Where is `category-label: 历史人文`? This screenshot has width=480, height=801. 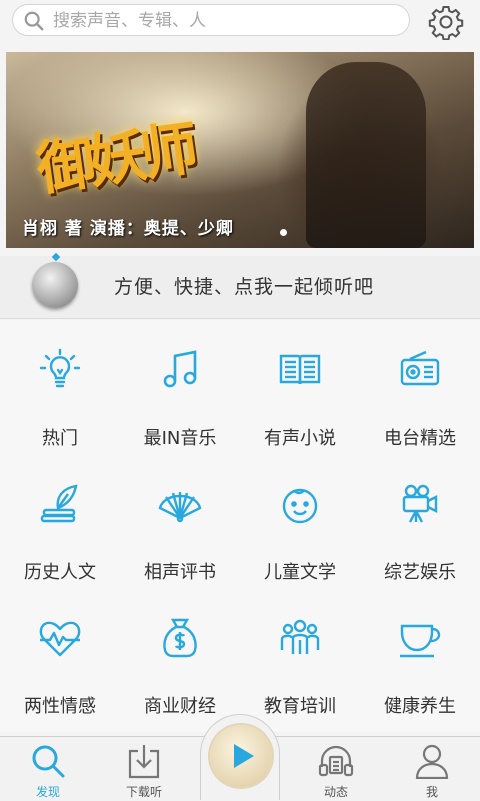 category-label: 历史人文 is located at coordinates (60, 572).